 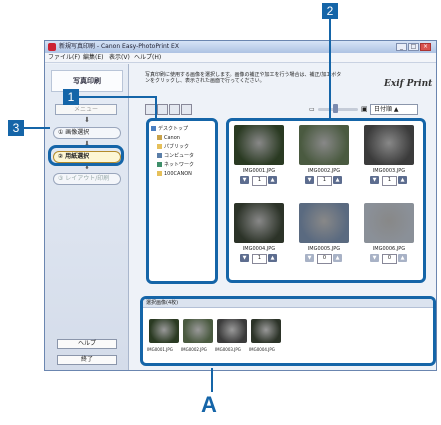 I want to click on callout-1: 1, so click(x=71, y=97).